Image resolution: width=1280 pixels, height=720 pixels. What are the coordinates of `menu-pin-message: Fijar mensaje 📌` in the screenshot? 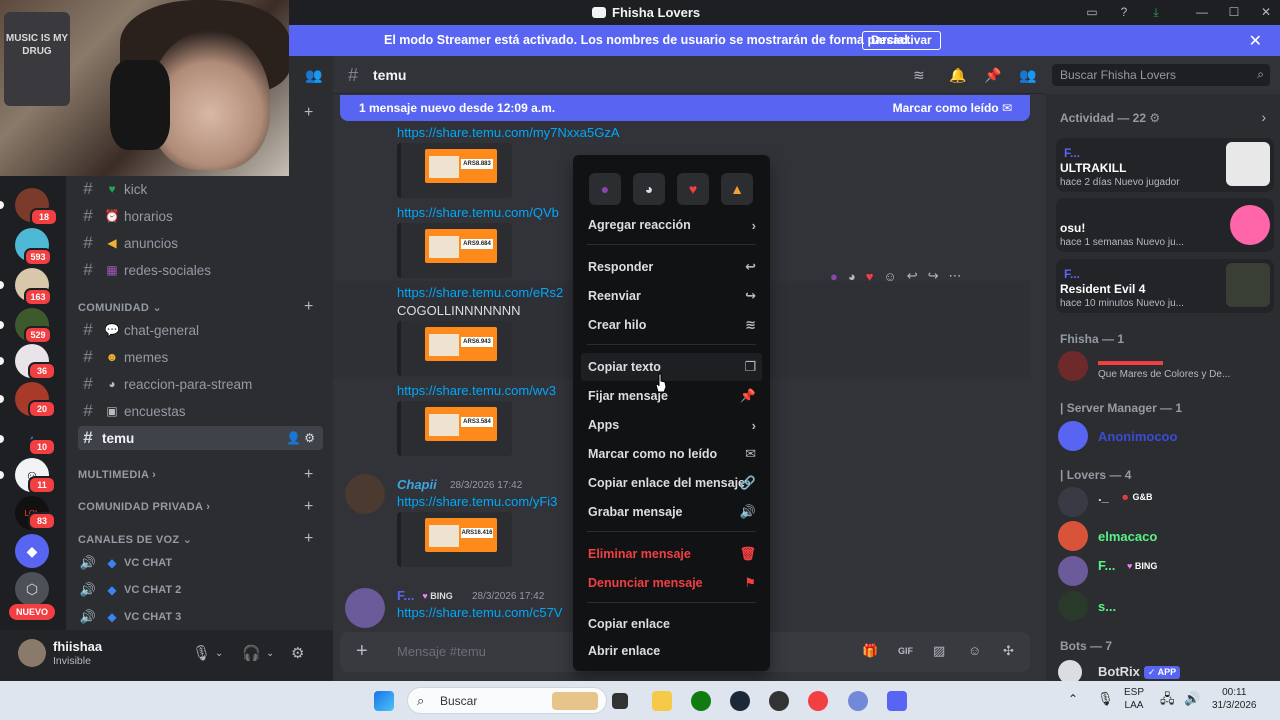 It's located at (671, 396).